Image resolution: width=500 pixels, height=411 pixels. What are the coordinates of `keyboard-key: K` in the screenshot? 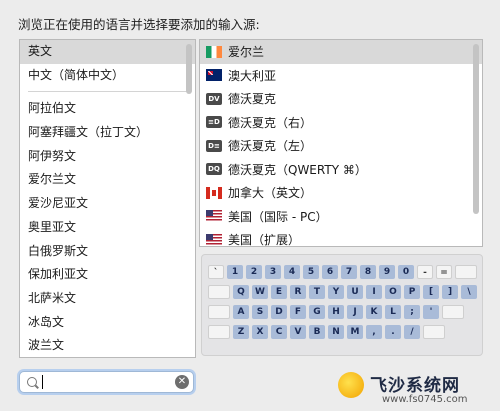 It's located at (374, 312).